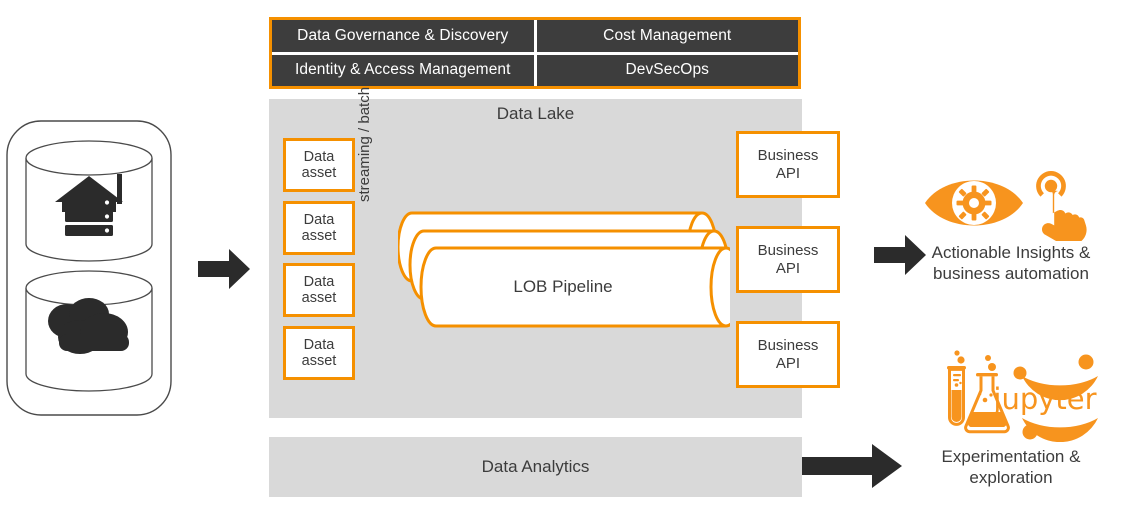 The height and width of the screenshot is (523, 1122). What do you see at coordinates (364, 144) in the screenshot?
I see `streaming-batch-label: streaming / batch` at bounding box center [364, 144].